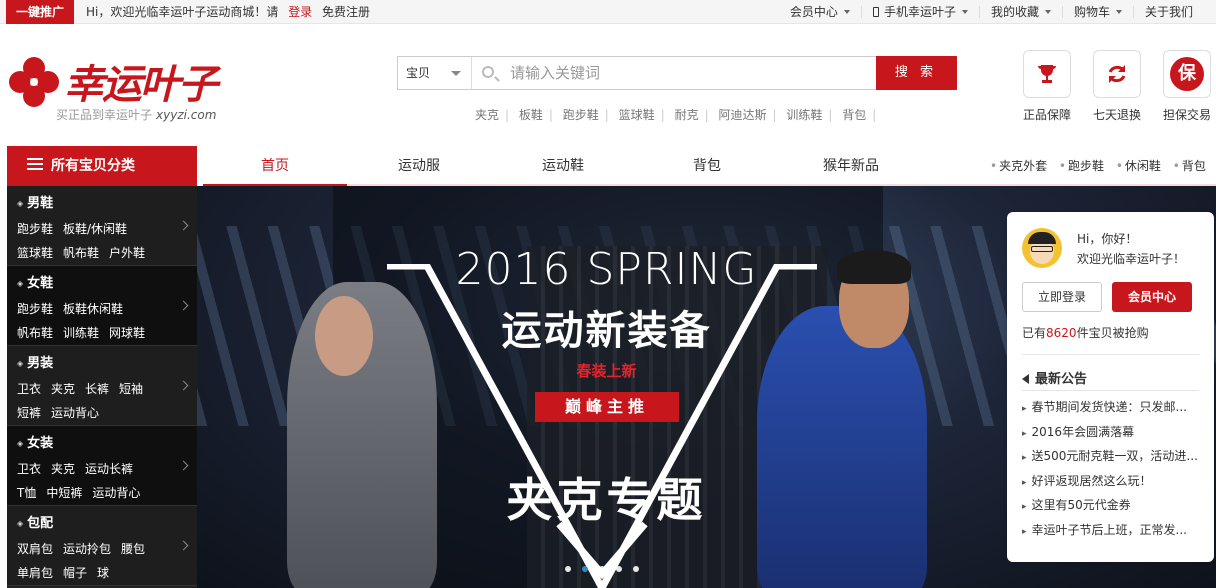 This screenshot has height=588, width=1216. Describe the element at coordinates (127, 333) in the screenshot. I see `category-link: 网球鞋` at that location.